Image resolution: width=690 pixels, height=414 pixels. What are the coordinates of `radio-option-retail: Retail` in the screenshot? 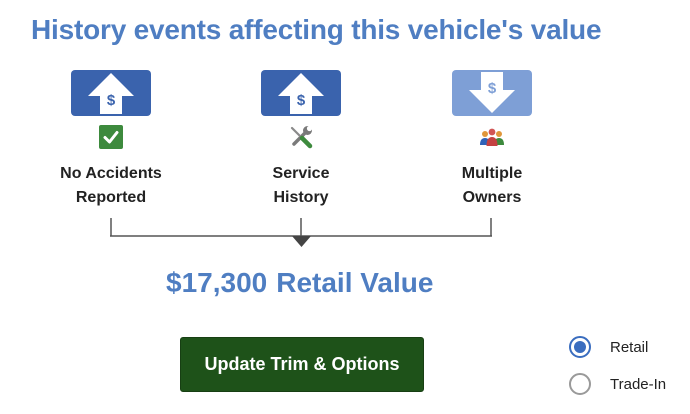 It's located at (608, 347).